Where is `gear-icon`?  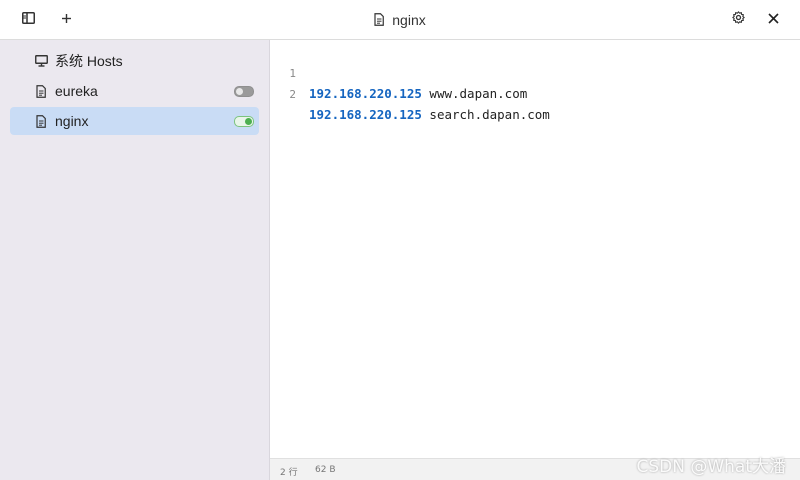 gear-icon is located at coordinates (738, 20).